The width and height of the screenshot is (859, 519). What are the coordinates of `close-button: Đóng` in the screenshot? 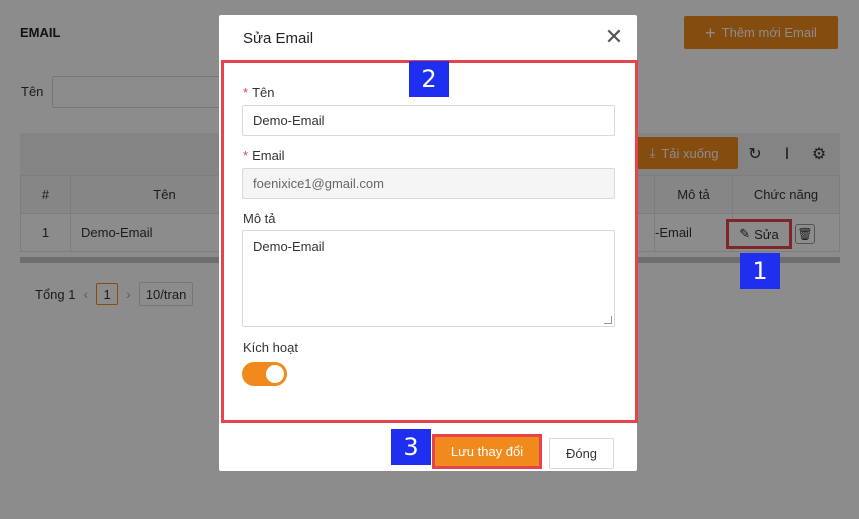 It's located at (581, 453).